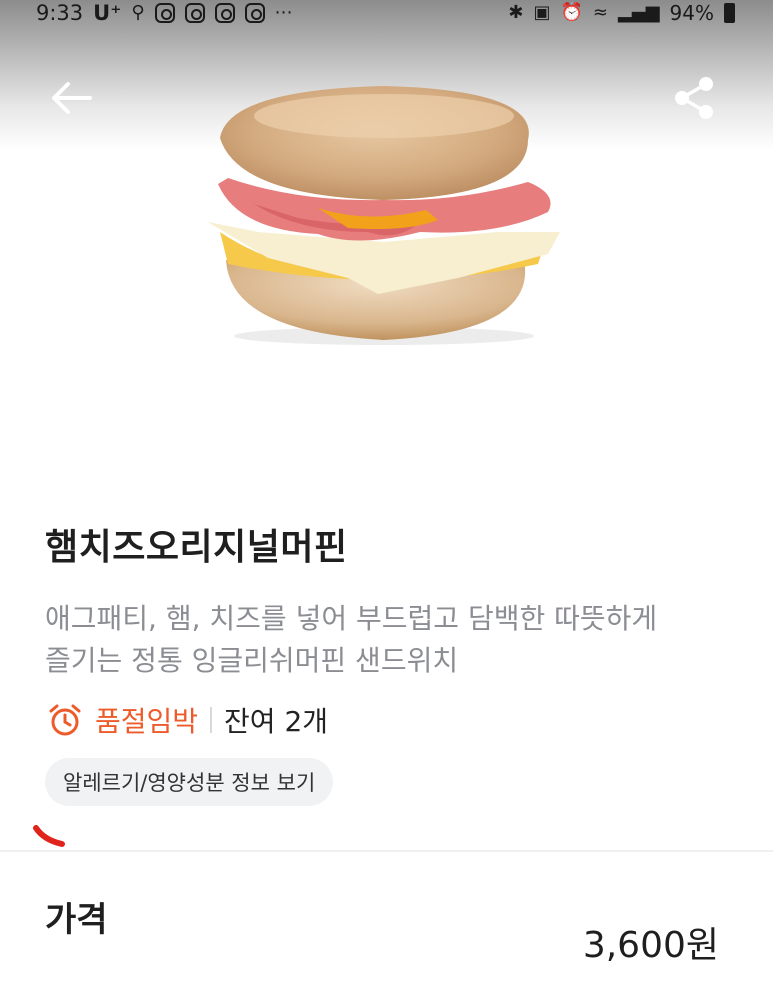  I want to click on price-label: 가격, so click(76, 920).